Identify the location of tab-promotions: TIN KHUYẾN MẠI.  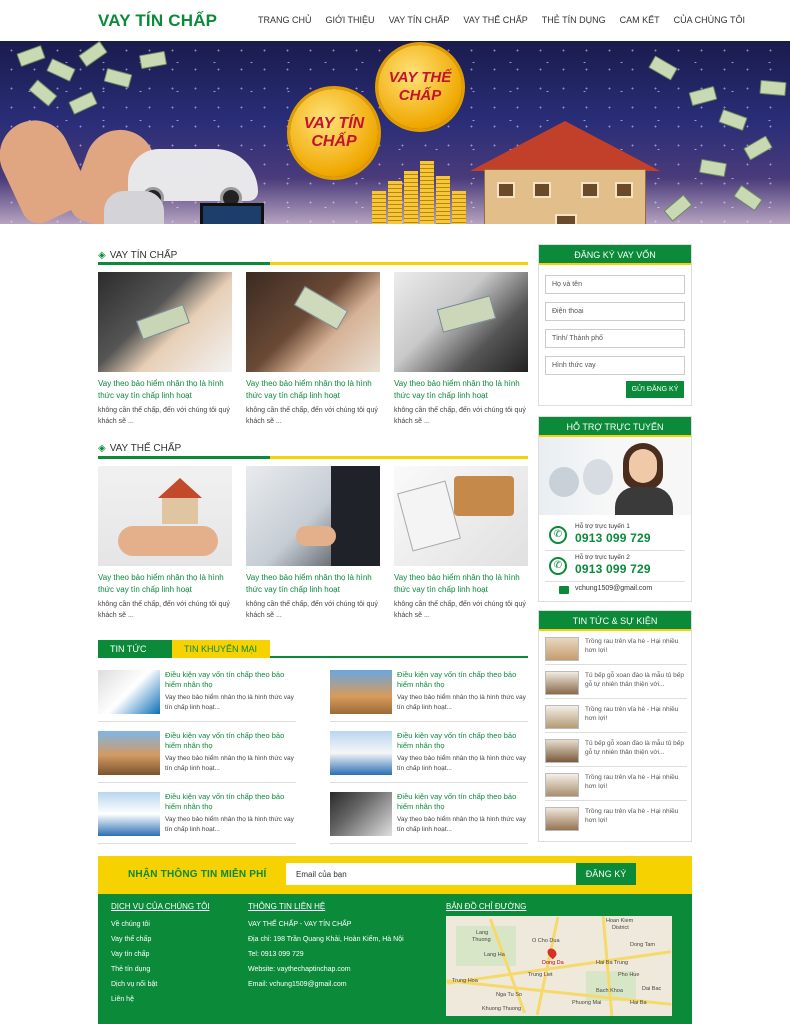
(221, 649).